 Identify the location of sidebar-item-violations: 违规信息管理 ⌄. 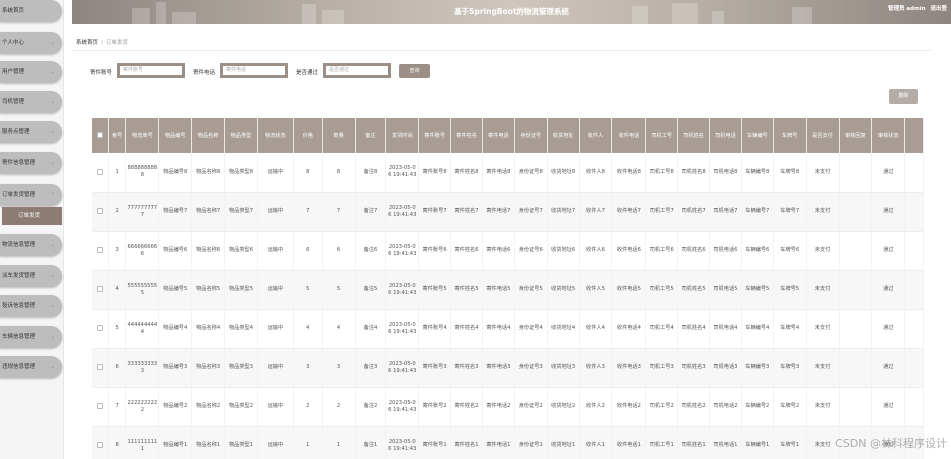
(31, 367).